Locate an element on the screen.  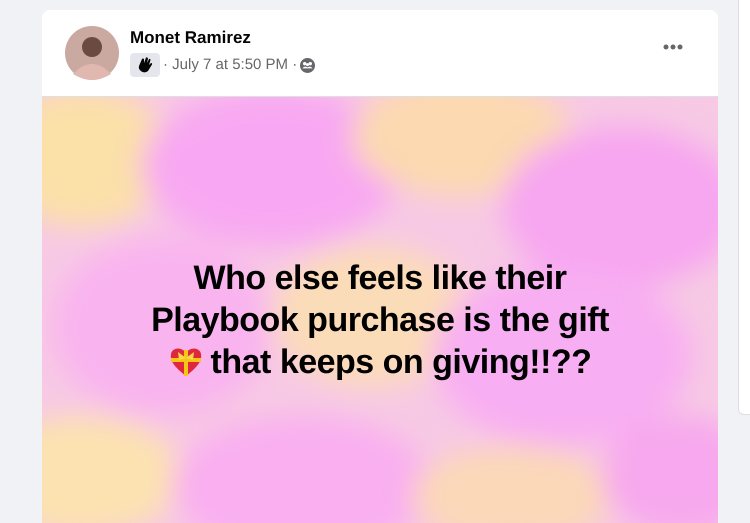
avatar is located at coordinates (92, 53).